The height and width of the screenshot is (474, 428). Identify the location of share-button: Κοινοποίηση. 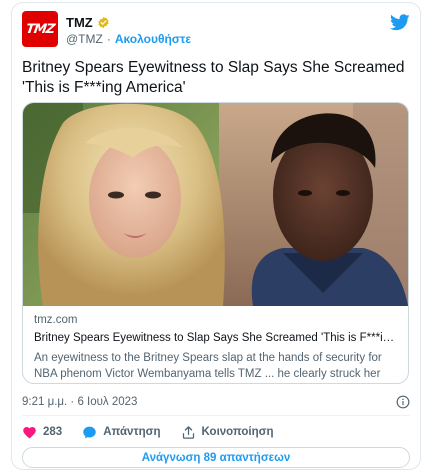
(227, 432).